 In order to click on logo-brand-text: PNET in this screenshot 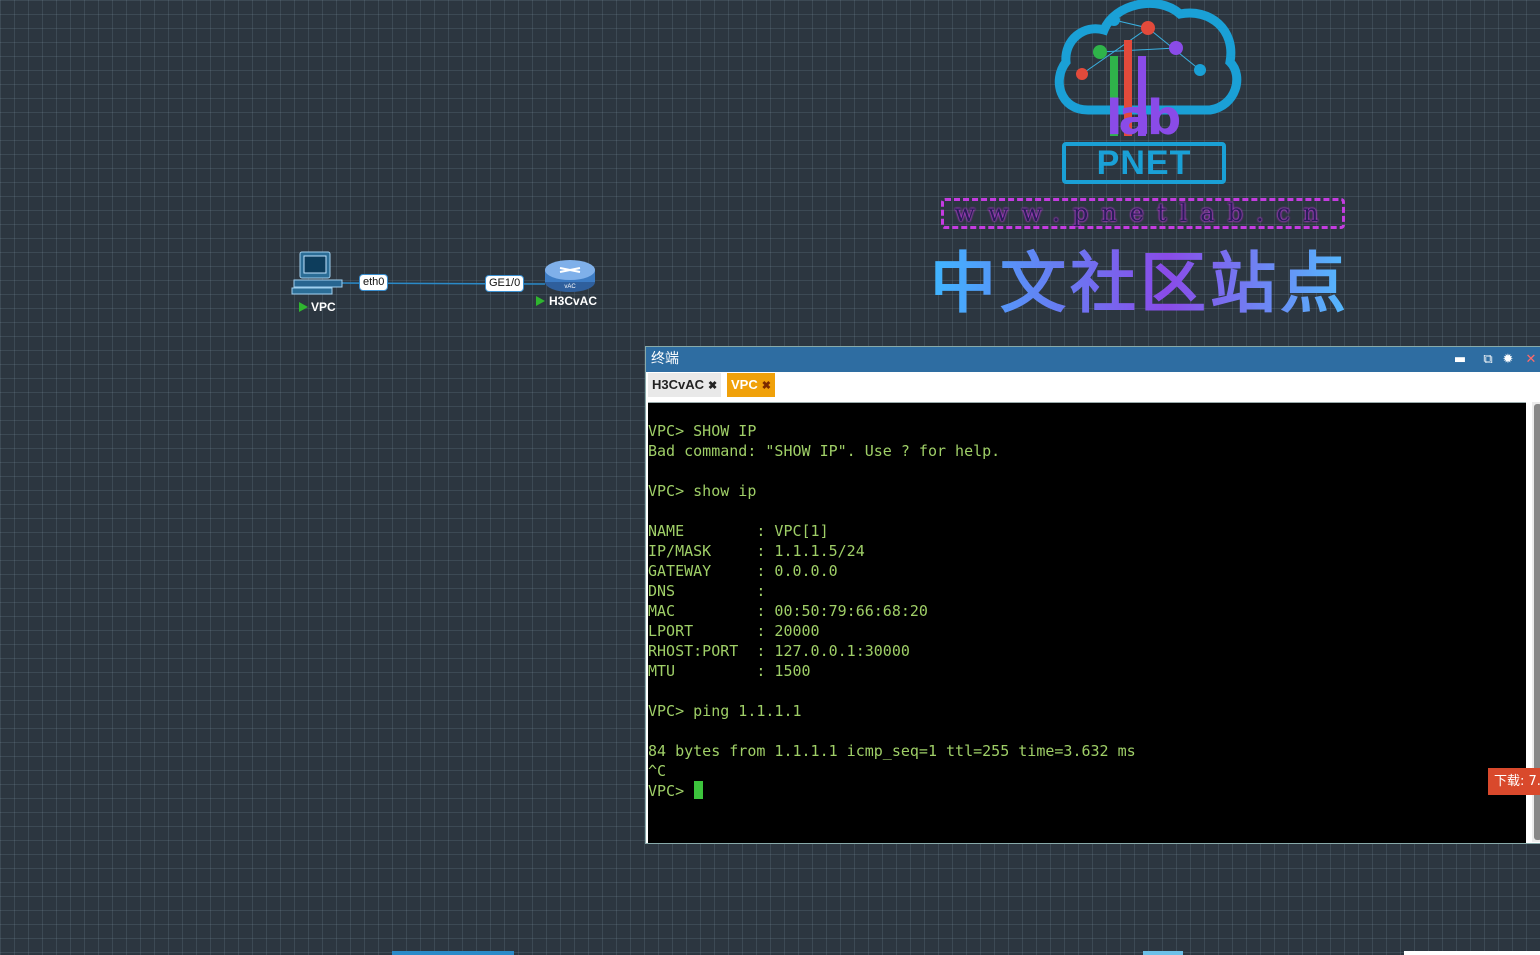, I will do `click(1144, 163)`.